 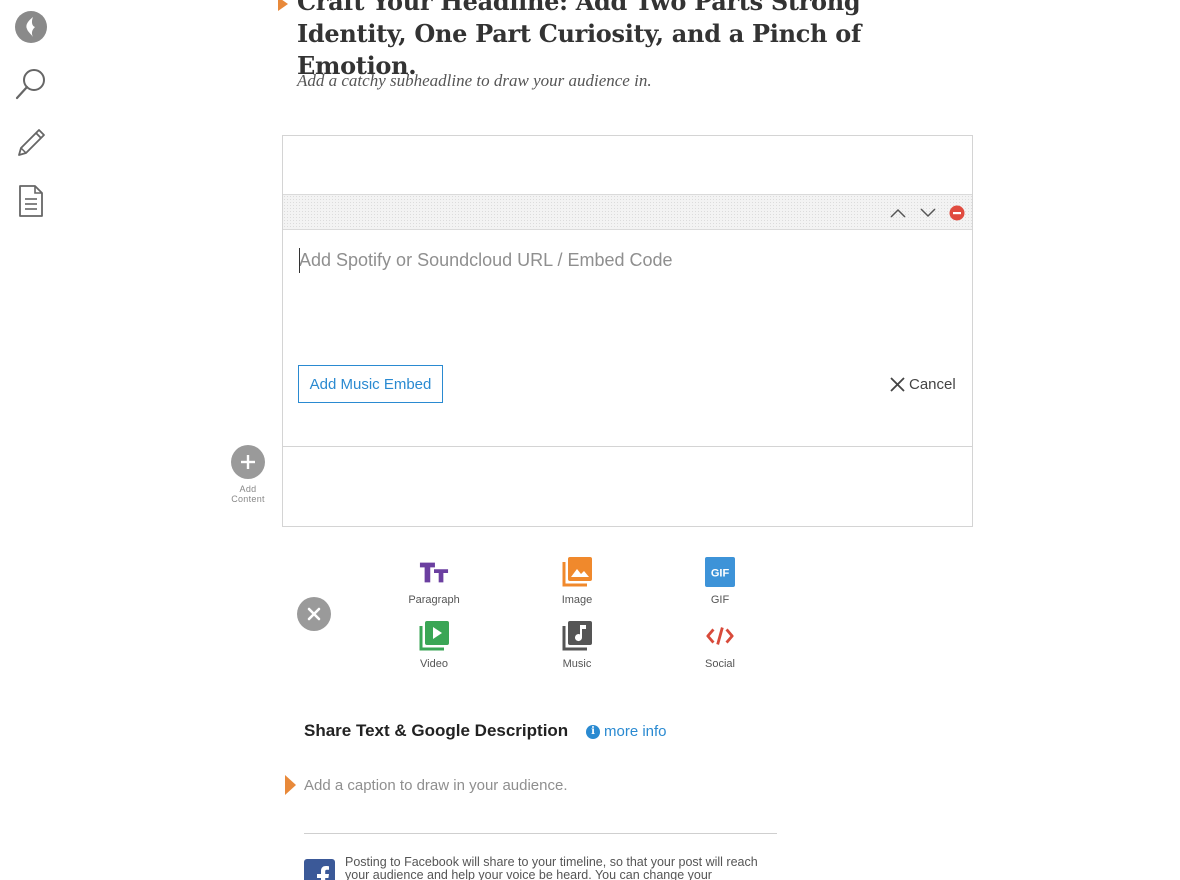 I want to click on logo-icon, so click(x=31, y=27).